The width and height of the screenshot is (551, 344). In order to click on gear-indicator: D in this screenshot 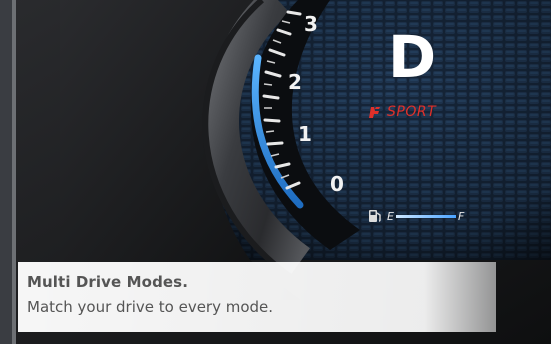, I will do `click(412, 57)`.